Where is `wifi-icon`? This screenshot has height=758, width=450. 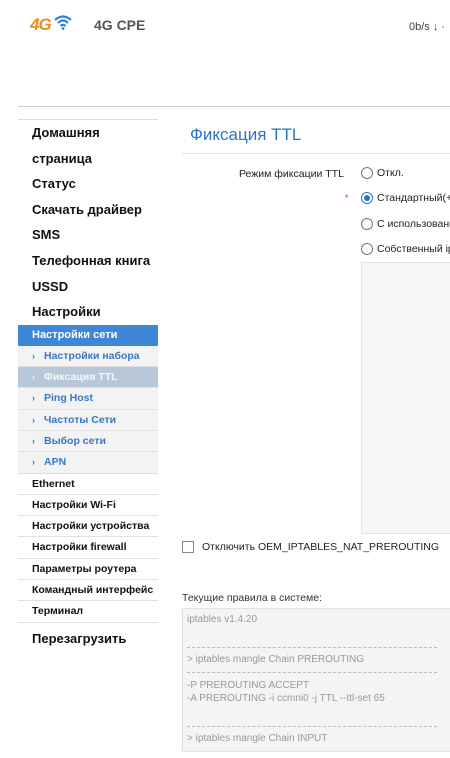 wifi-icon is located at coordinates (63, 24).